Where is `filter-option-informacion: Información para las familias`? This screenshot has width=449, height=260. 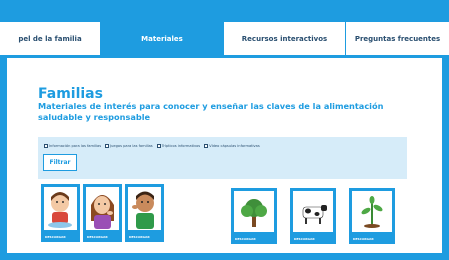
filter-option-informacion: Información para las familias is located at coordinates (72, 146).